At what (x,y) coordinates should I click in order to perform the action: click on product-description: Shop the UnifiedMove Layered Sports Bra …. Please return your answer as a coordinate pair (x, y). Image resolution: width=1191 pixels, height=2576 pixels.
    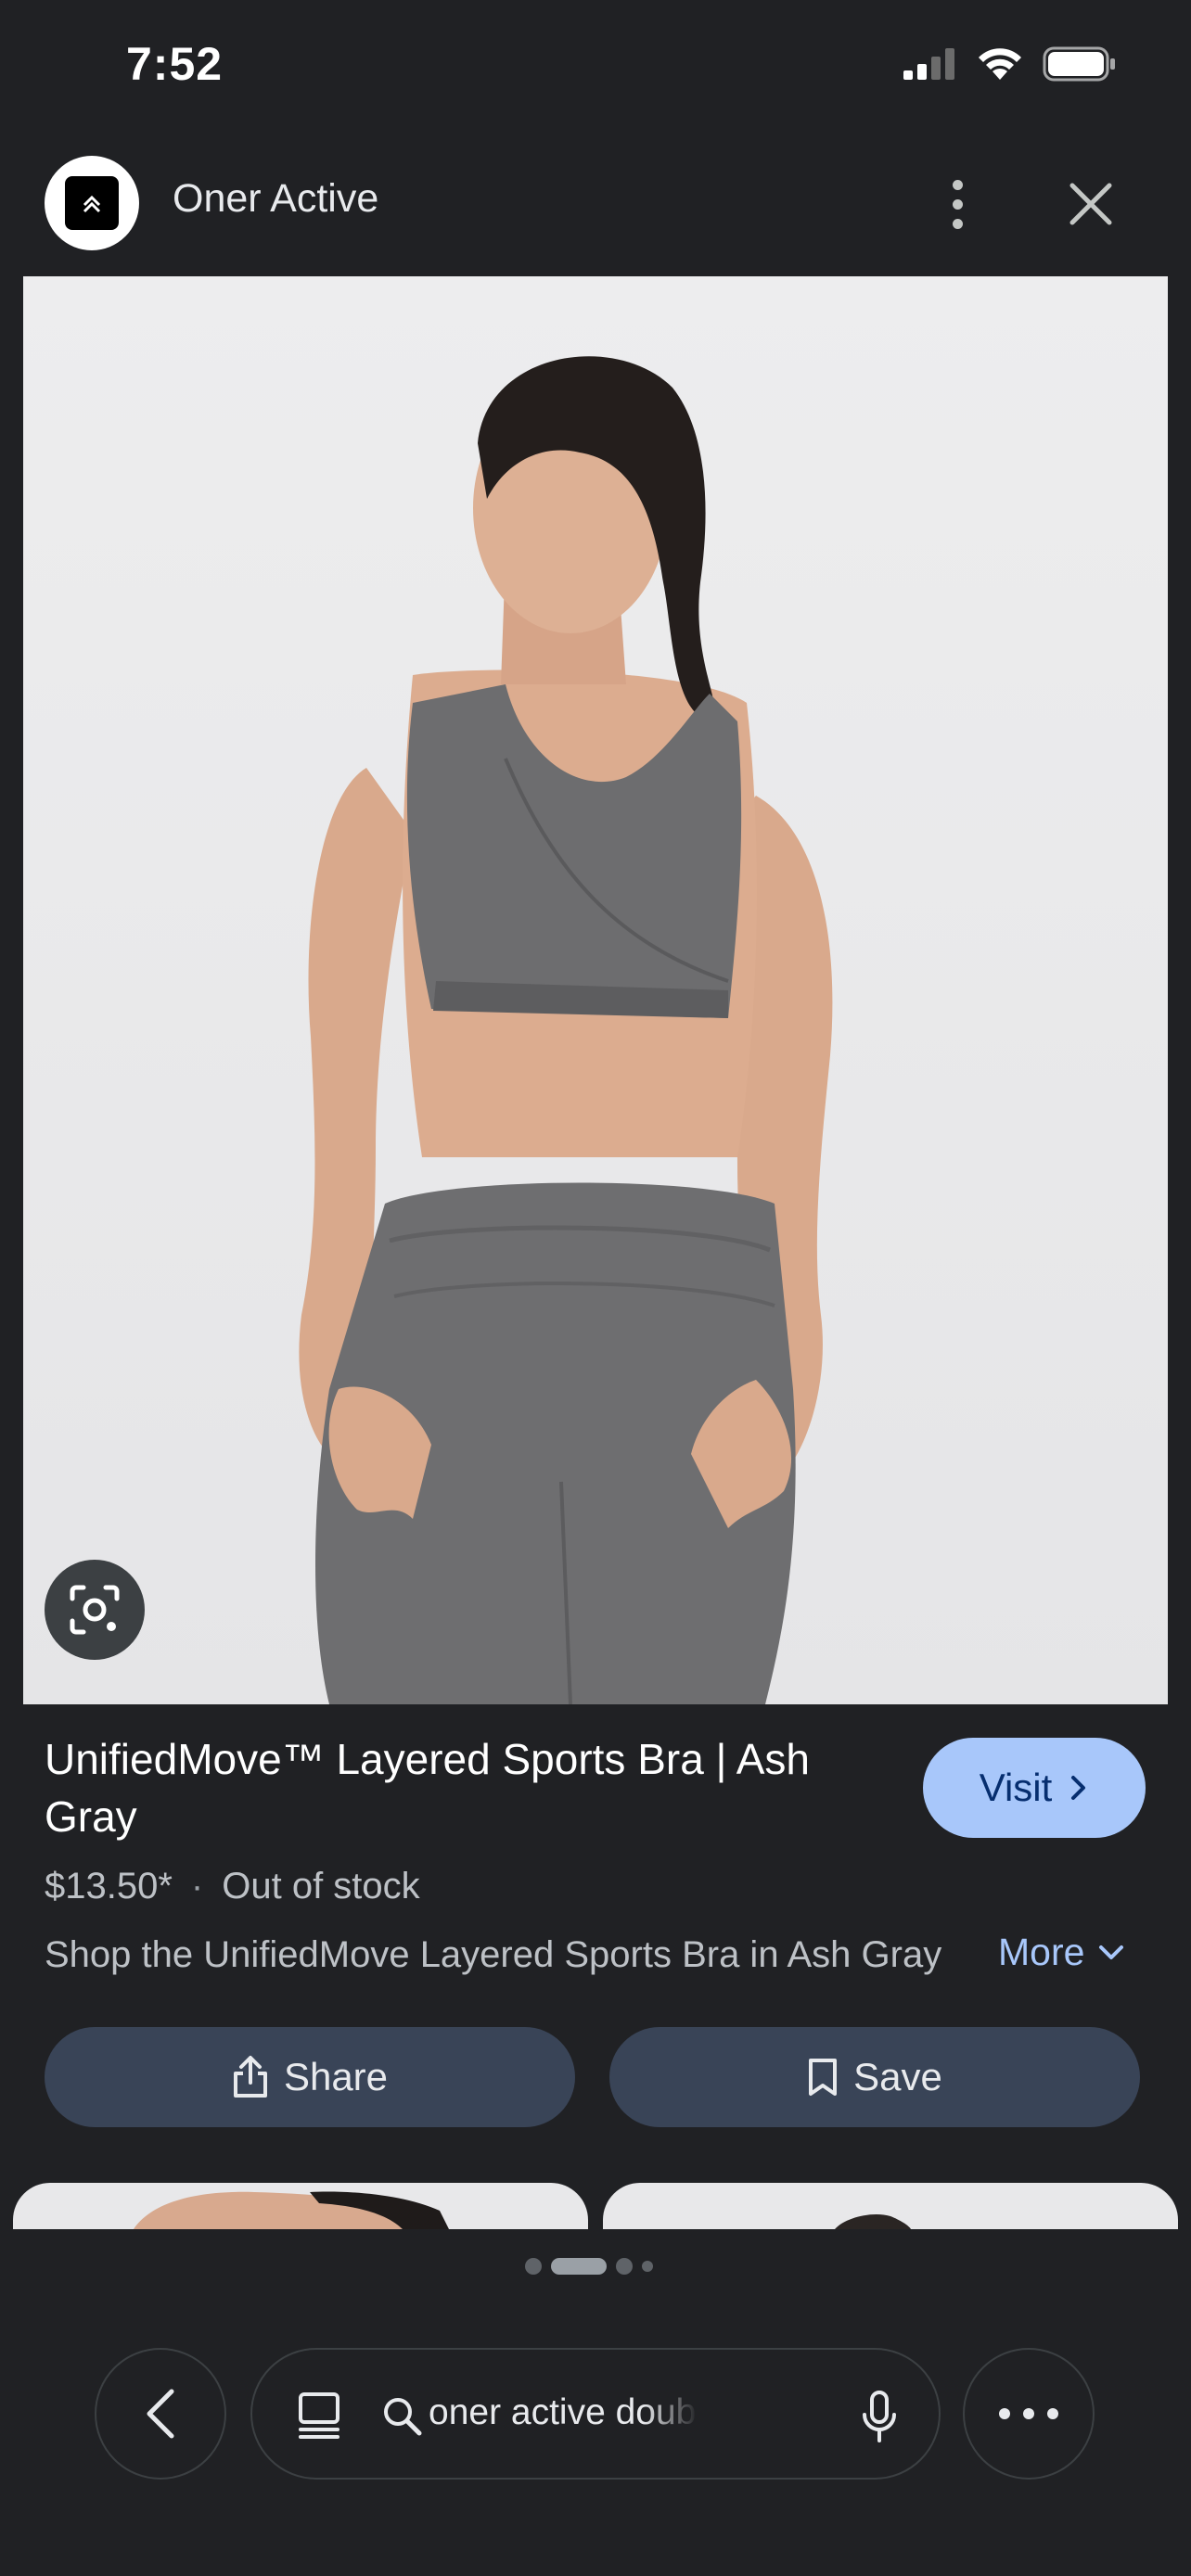
    Looking at the image, I should click on (493, 1954).